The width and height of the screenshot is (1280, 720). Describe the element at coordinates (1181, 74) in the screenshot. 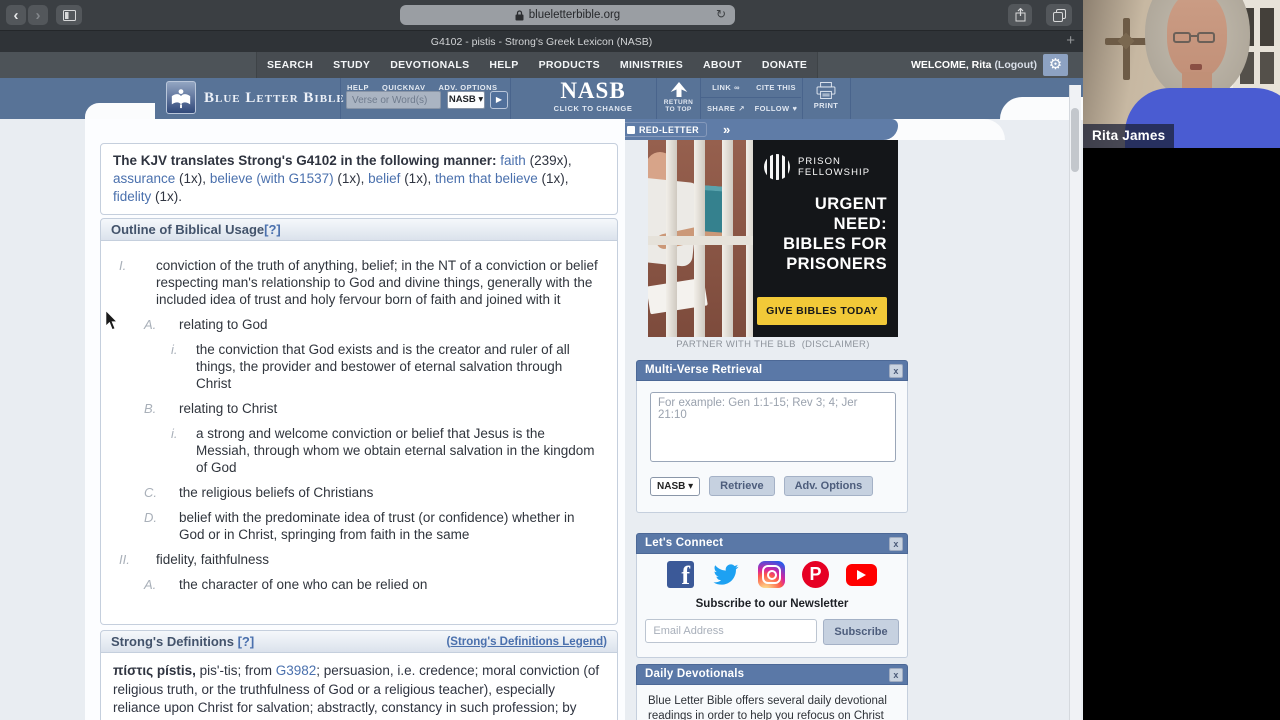

I see `webcam-video: Rita James` at that location.